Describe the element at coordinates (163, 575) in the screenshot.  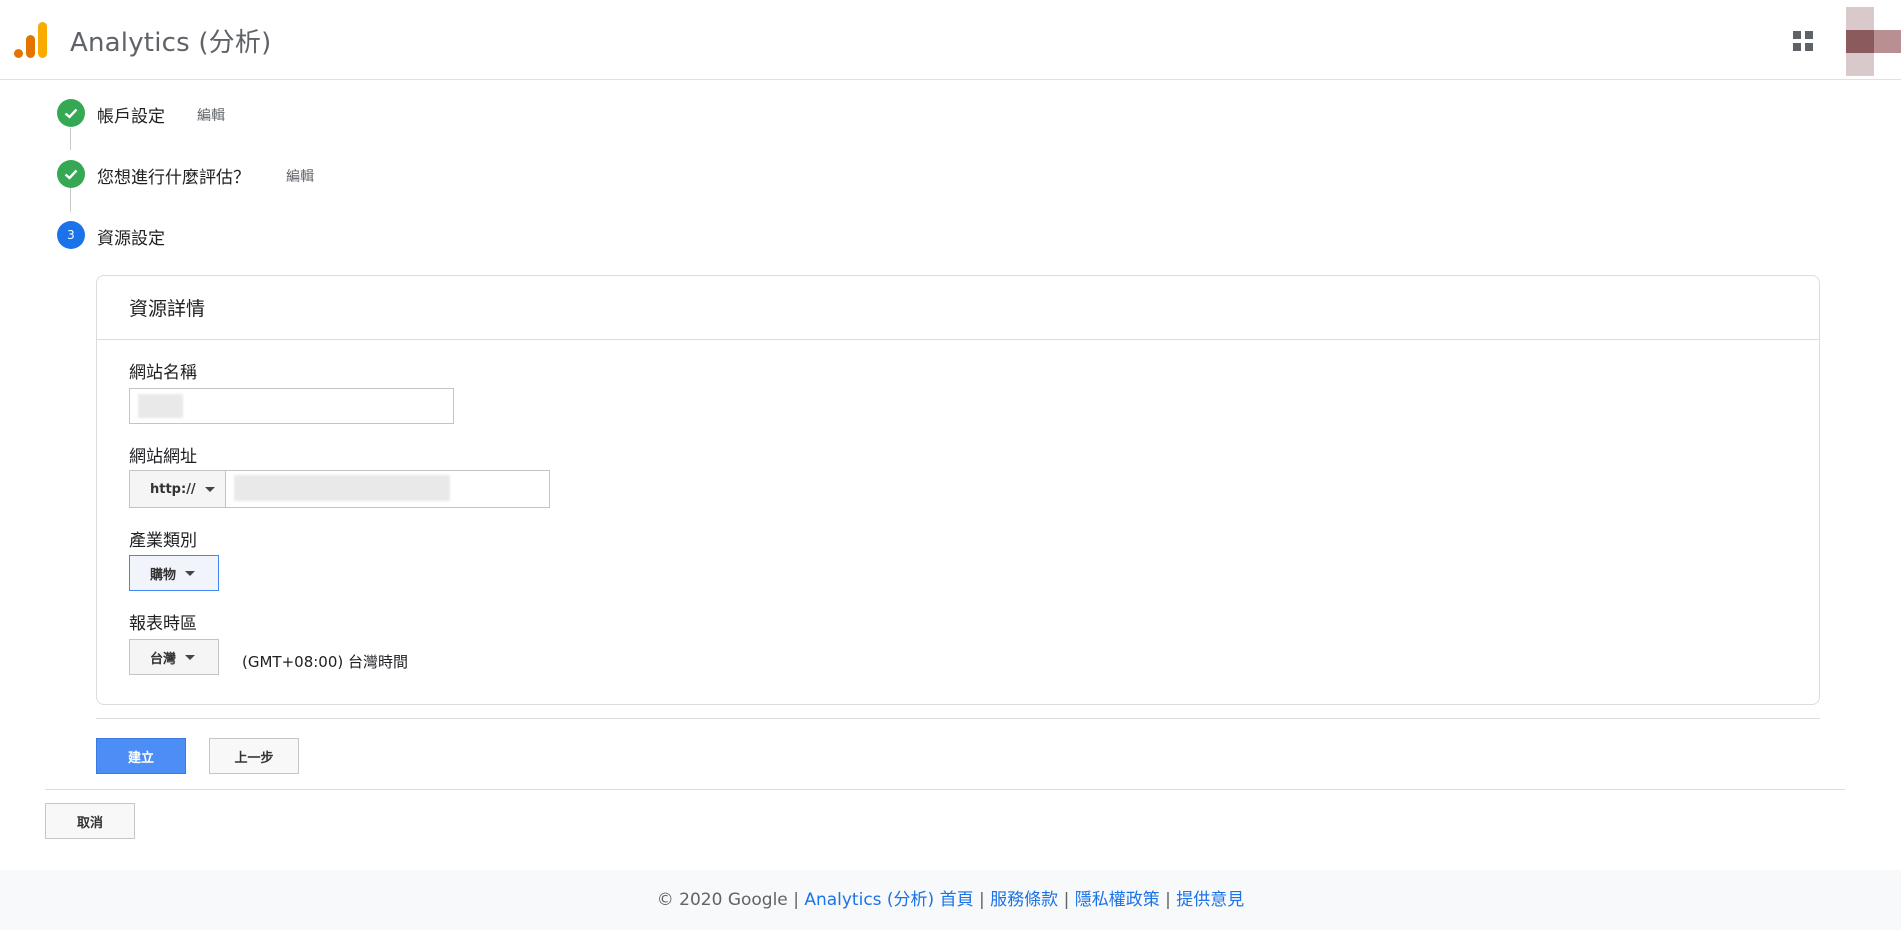
I see `industry-value: 購物` at that location.